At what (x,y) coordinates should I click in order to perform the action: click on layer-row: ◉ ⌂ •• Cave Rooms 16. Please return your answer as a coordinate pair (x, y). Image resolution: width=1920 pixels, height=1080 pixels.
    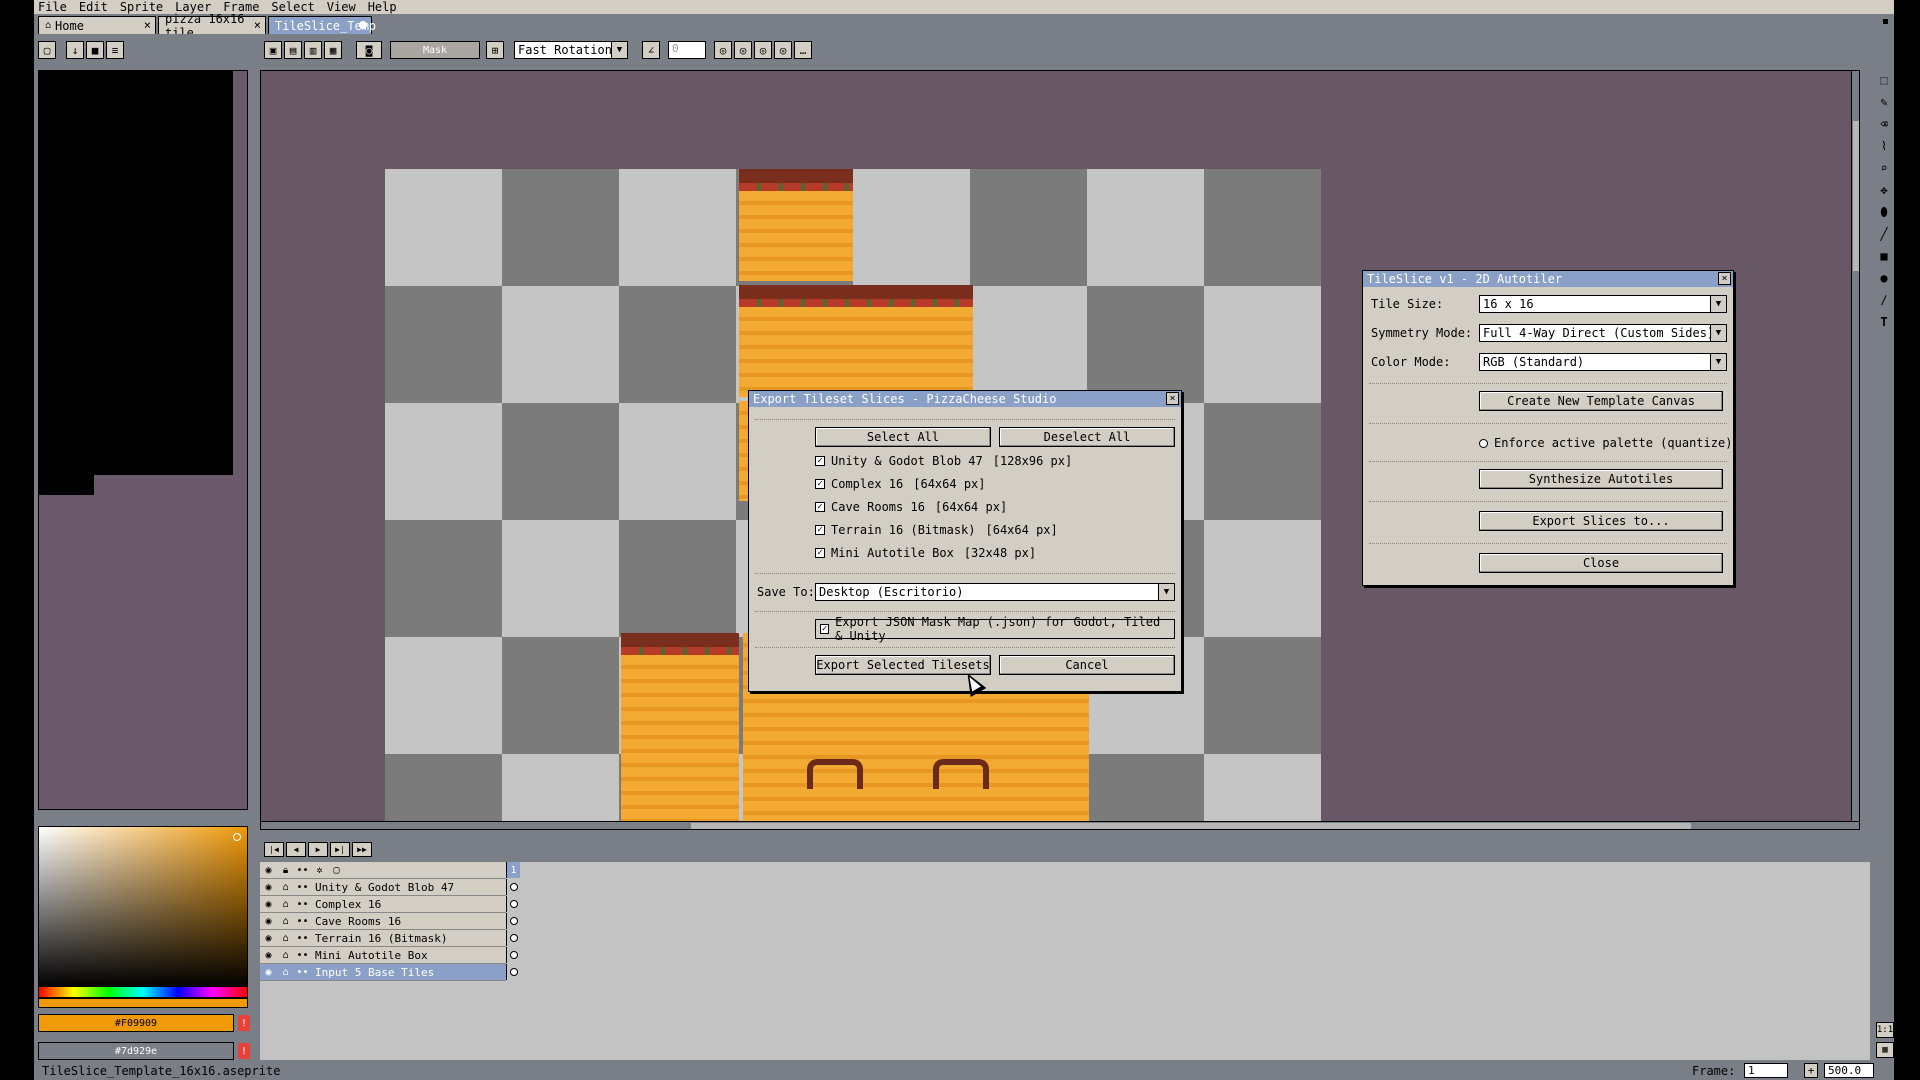
    Looking at the image, I should click on (389, 921).